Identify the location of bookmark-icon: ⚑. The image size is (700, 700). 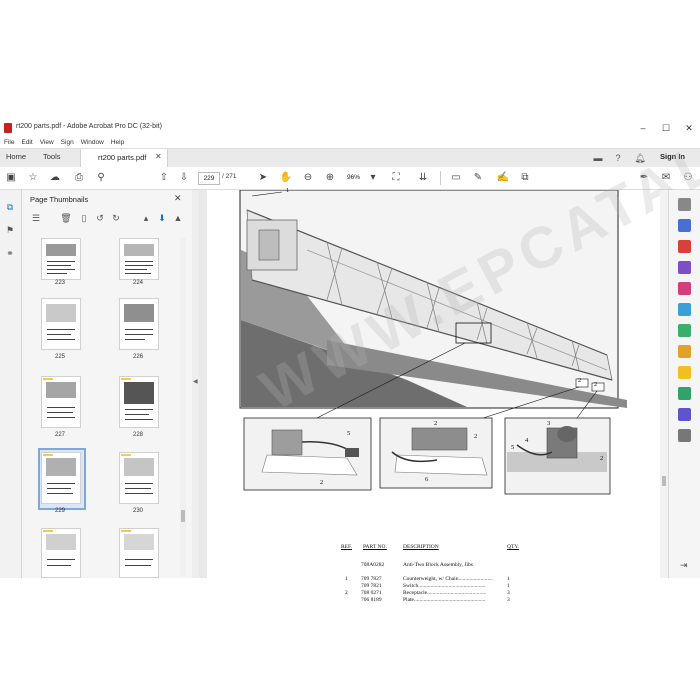
(10, 230).